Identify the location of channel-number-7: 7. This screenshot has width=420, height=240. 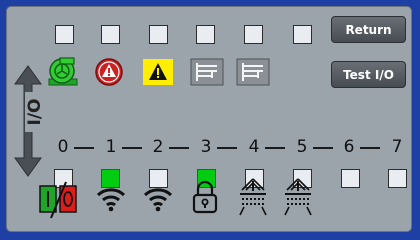
(397, 147).